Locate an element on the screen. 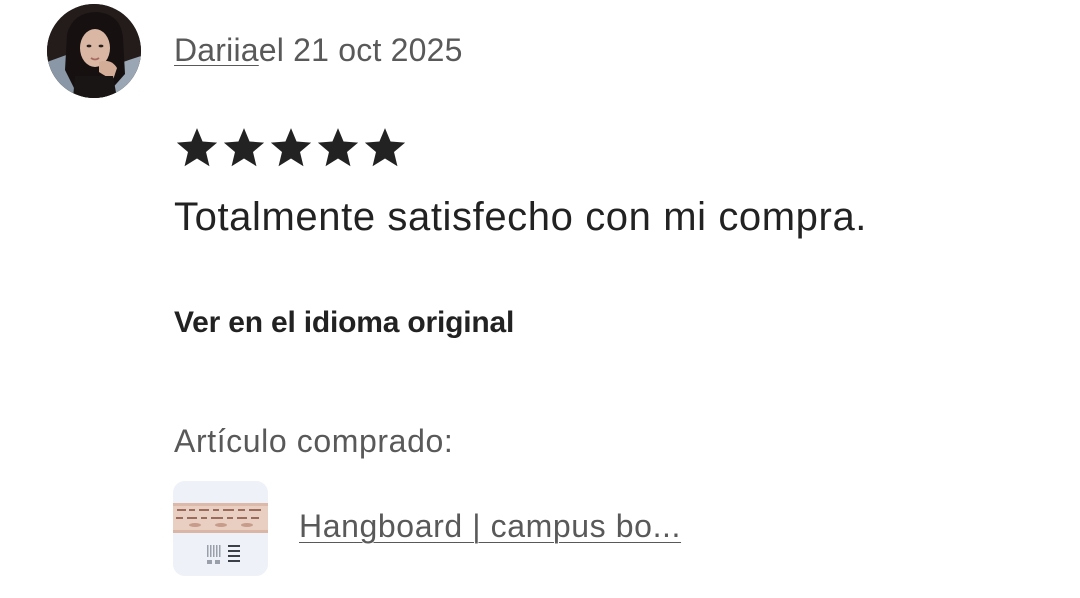 The height and width of the screenshot is (598, 1080). avatar-photo-icon is located at coordinates (94, 51).